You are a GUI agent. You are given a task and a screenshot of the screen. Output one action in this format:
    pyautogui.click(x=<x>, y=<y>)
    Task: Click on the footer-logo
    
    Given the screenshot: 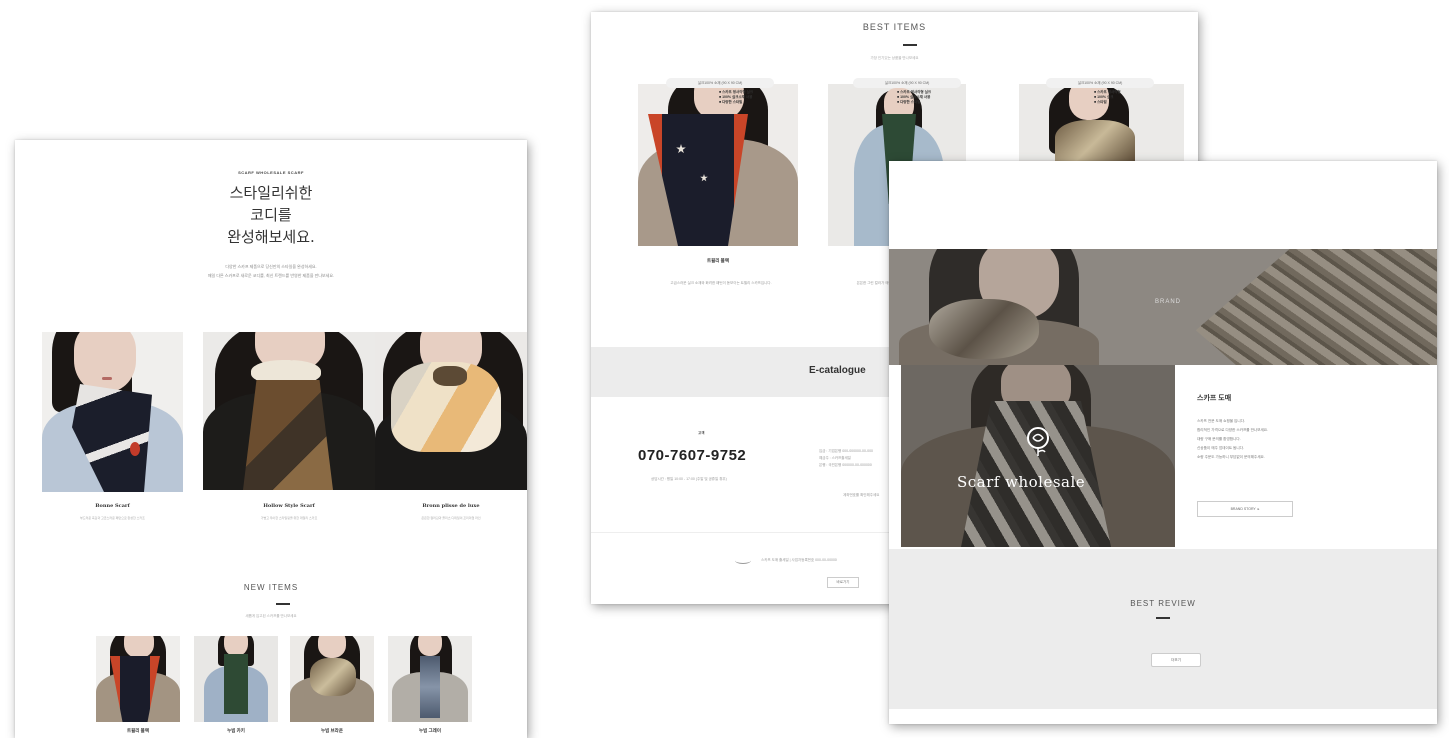 What is the action you would take?
    pyautogui.click(x=743, y=560)
    